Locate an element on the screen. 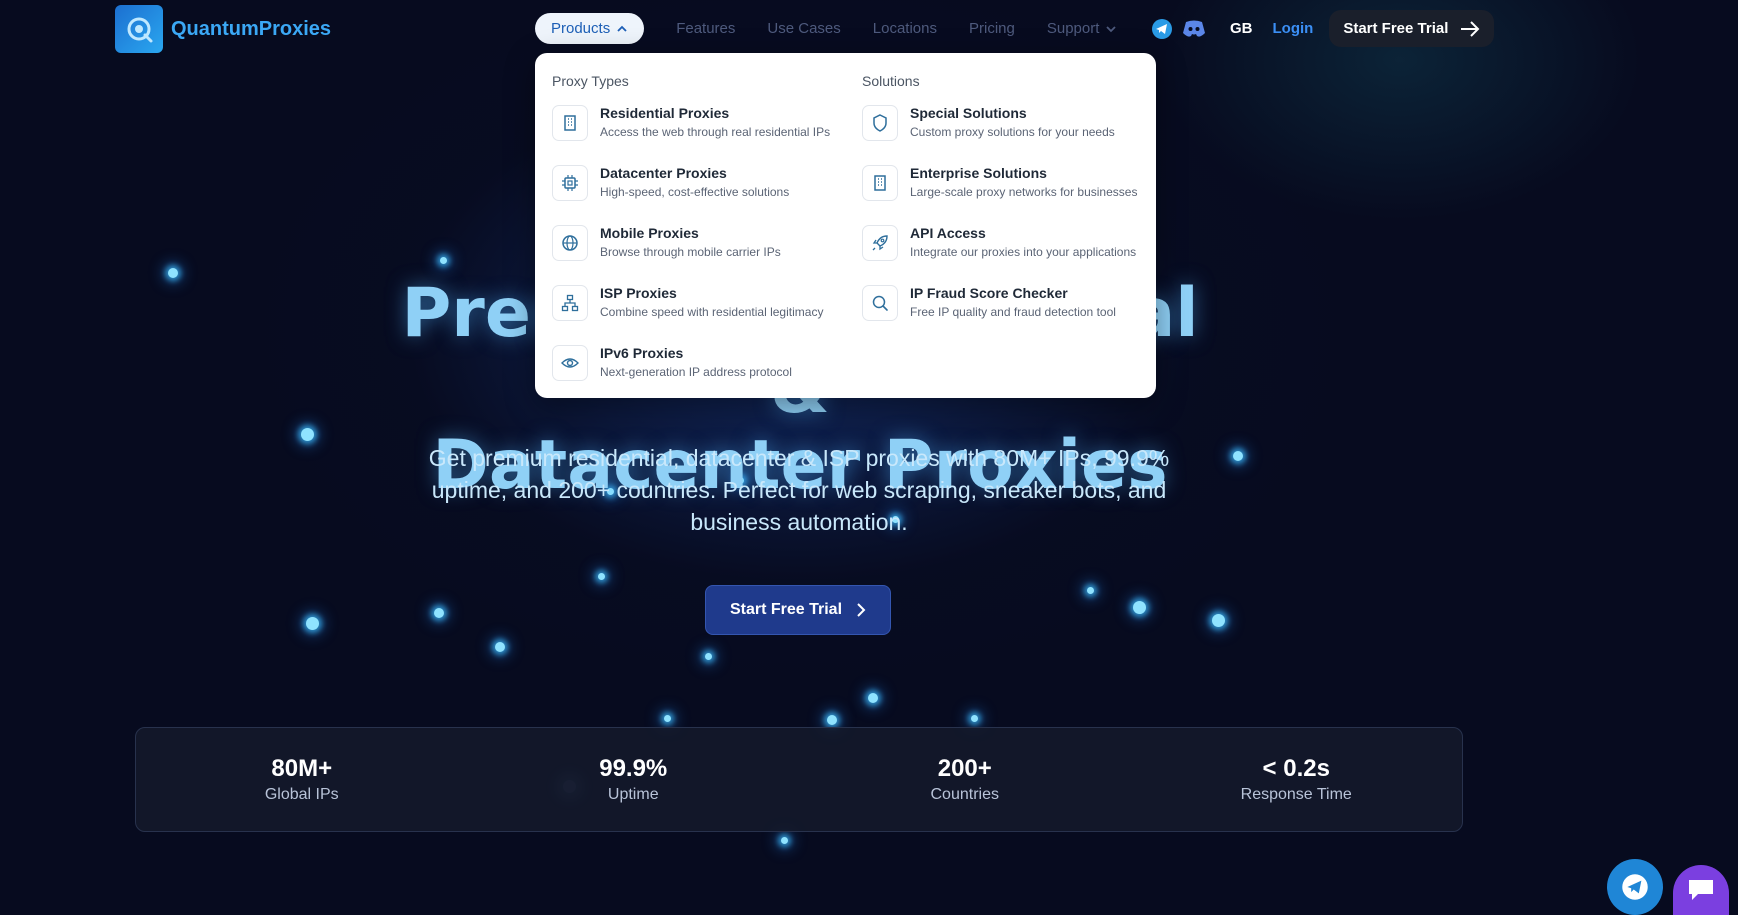 This screenshot has width=1738, height=915. discord-icon is located at coordinates (1194, 29).